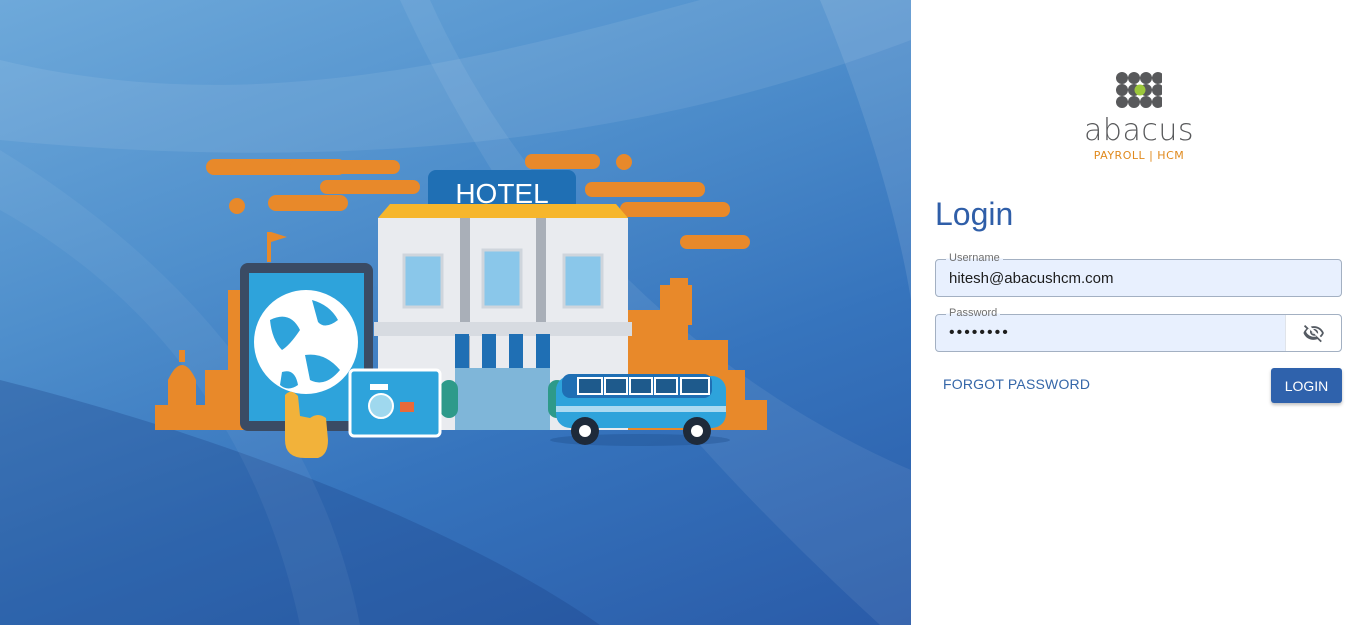 This screenshot has height=625, width=1366. Describe the element at coordinates (1119, 278) in the screenshot. I see `username-input` at that location.